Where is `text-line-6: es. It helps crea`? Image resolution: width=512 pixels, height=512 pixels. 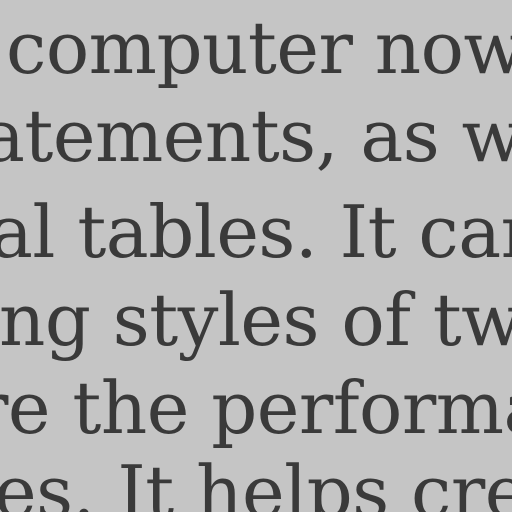
text-line-6: es. It helps crea is located at coordinates (256, 481).